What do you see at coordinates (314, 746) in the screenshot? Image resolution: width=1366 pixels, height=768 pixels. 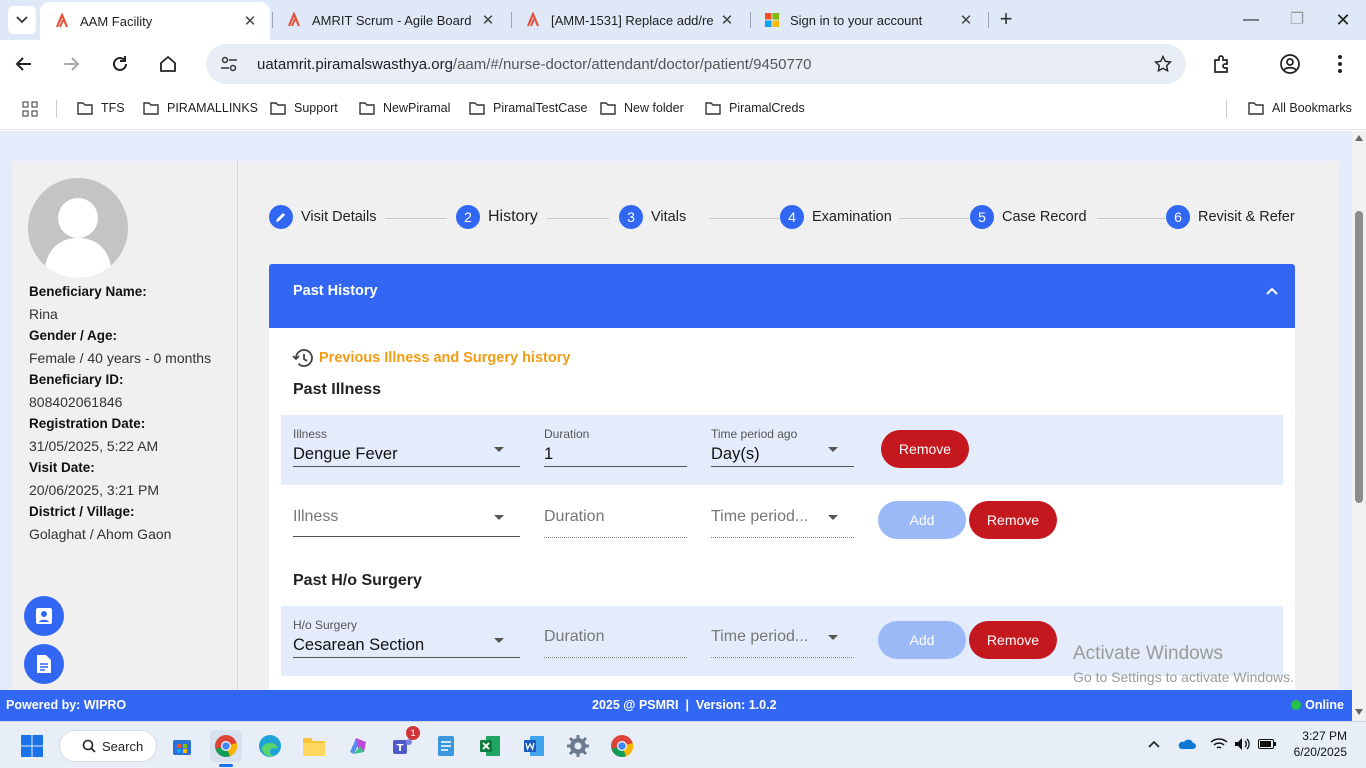 I see `file-explorer-app` at bounding box center [314, 746].